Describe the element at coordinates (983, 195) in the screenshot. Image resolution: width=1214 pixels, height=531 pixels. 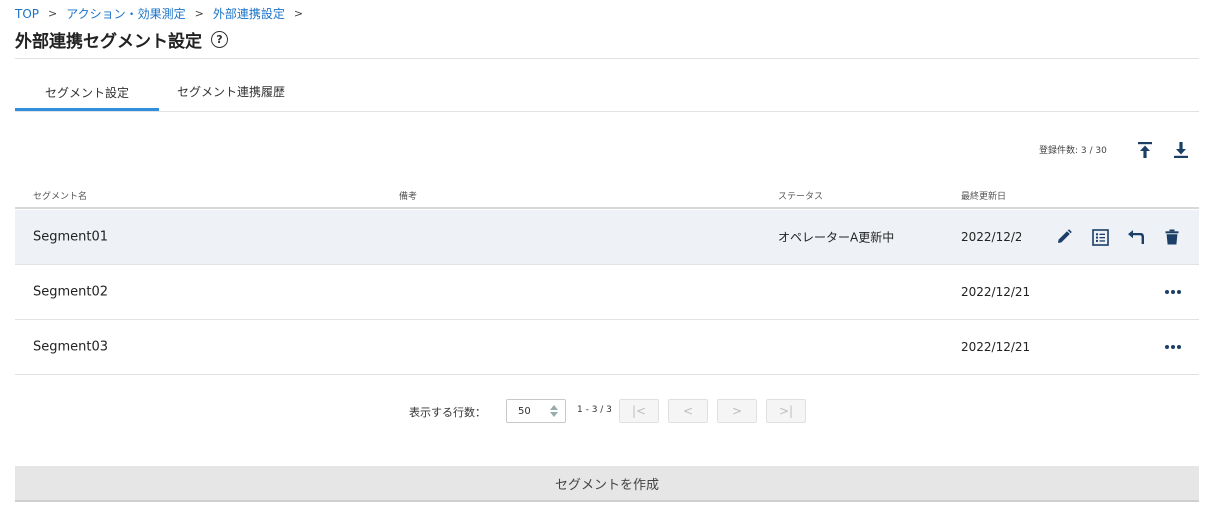
I see `column-header-last-updated: 最終更新日` at that location.